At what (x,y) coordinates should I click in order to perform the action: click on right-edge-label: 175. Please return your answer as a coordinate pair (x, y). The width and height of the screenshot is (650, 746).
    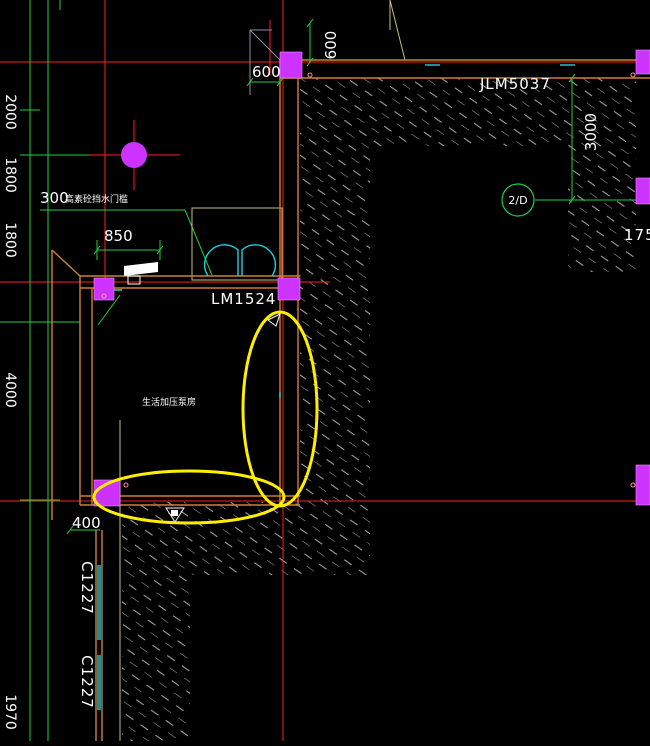
    Looking at the image, I should click on (637, 235).